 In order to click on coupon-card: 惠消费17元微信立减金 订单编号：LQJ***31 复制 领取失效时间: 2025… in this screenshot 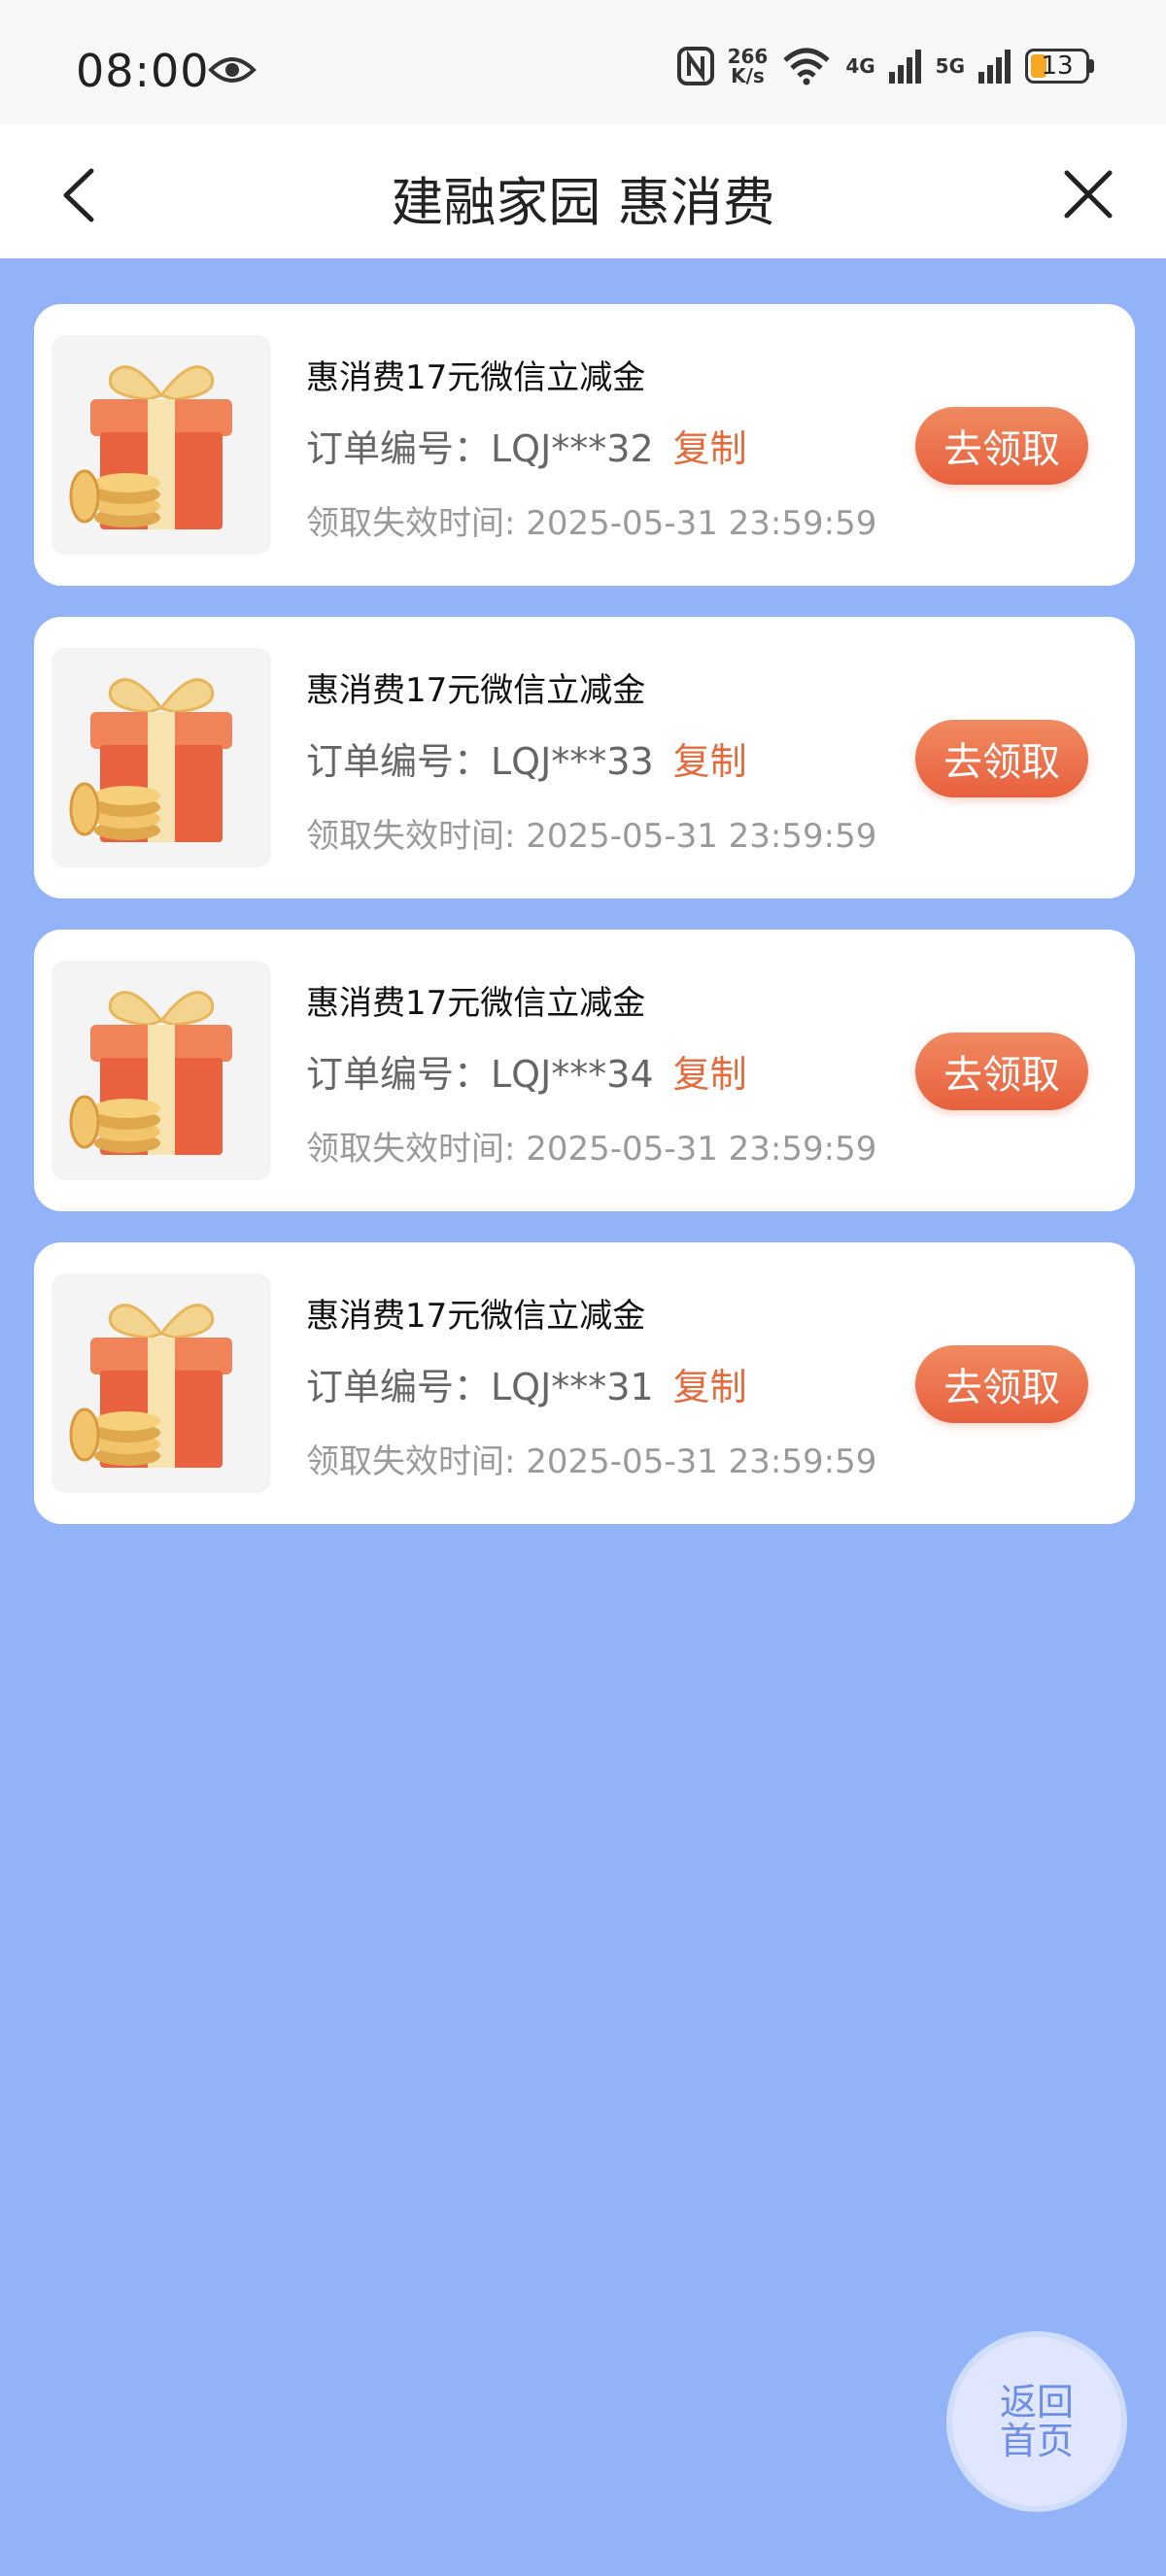, I will do `click(584, 1383)`.